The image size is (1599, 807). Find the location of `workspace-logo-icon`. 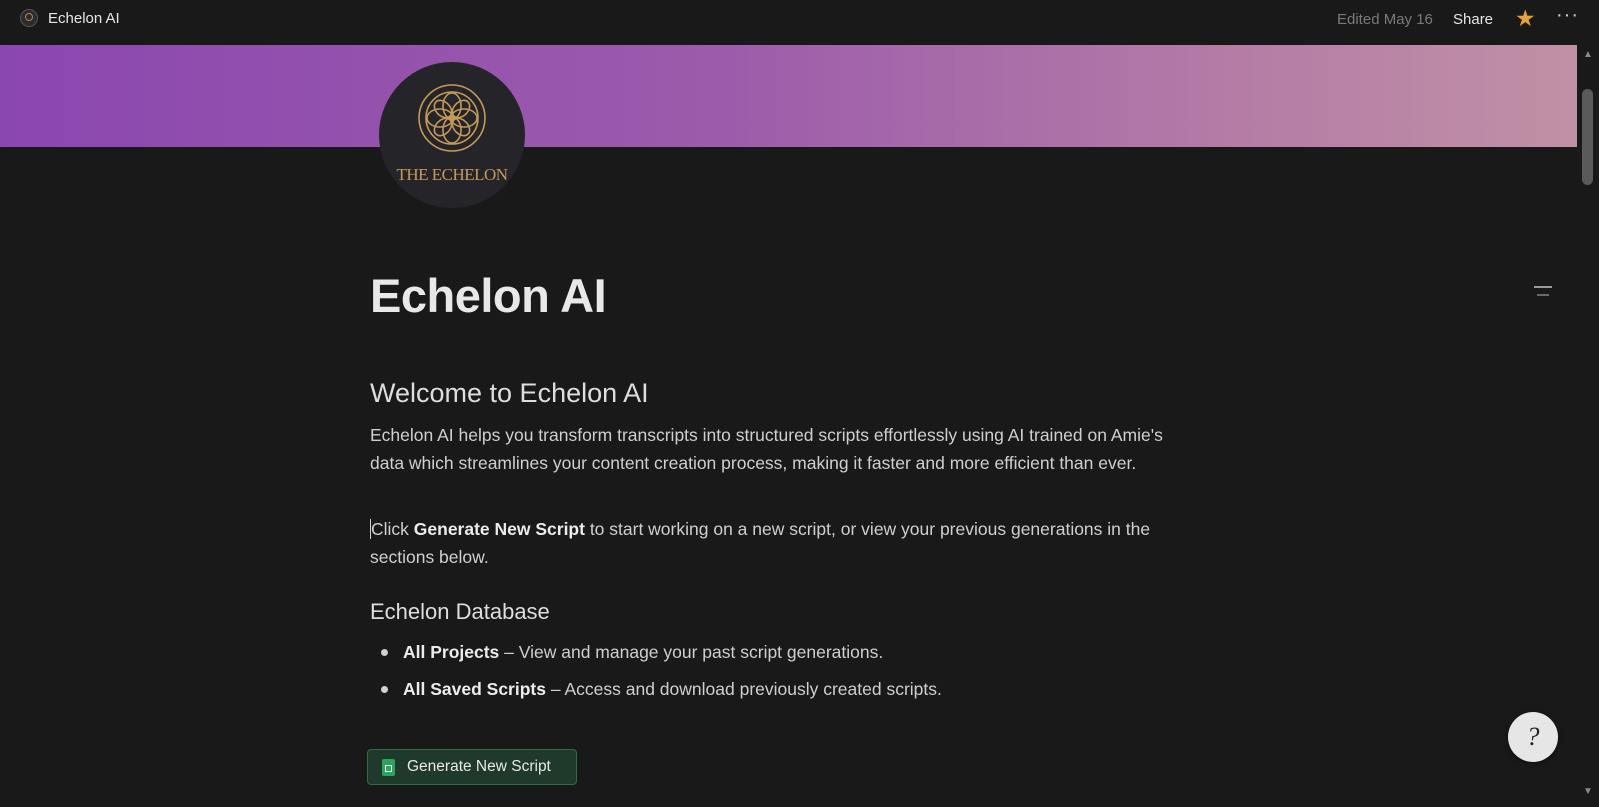

workspace-logo-icon is located at coordinates (29, 18).